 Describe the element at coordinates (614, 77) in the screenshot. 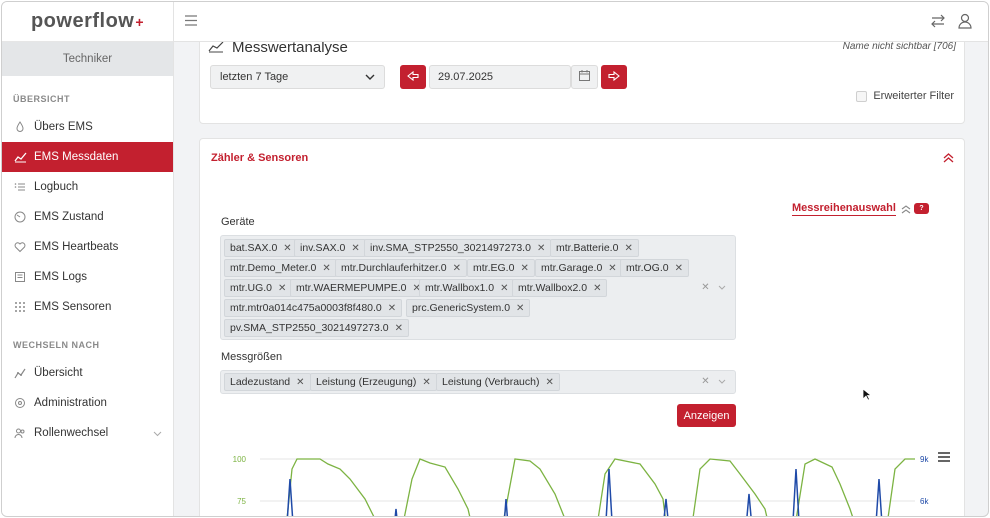

I see `next-date-button` at that location.